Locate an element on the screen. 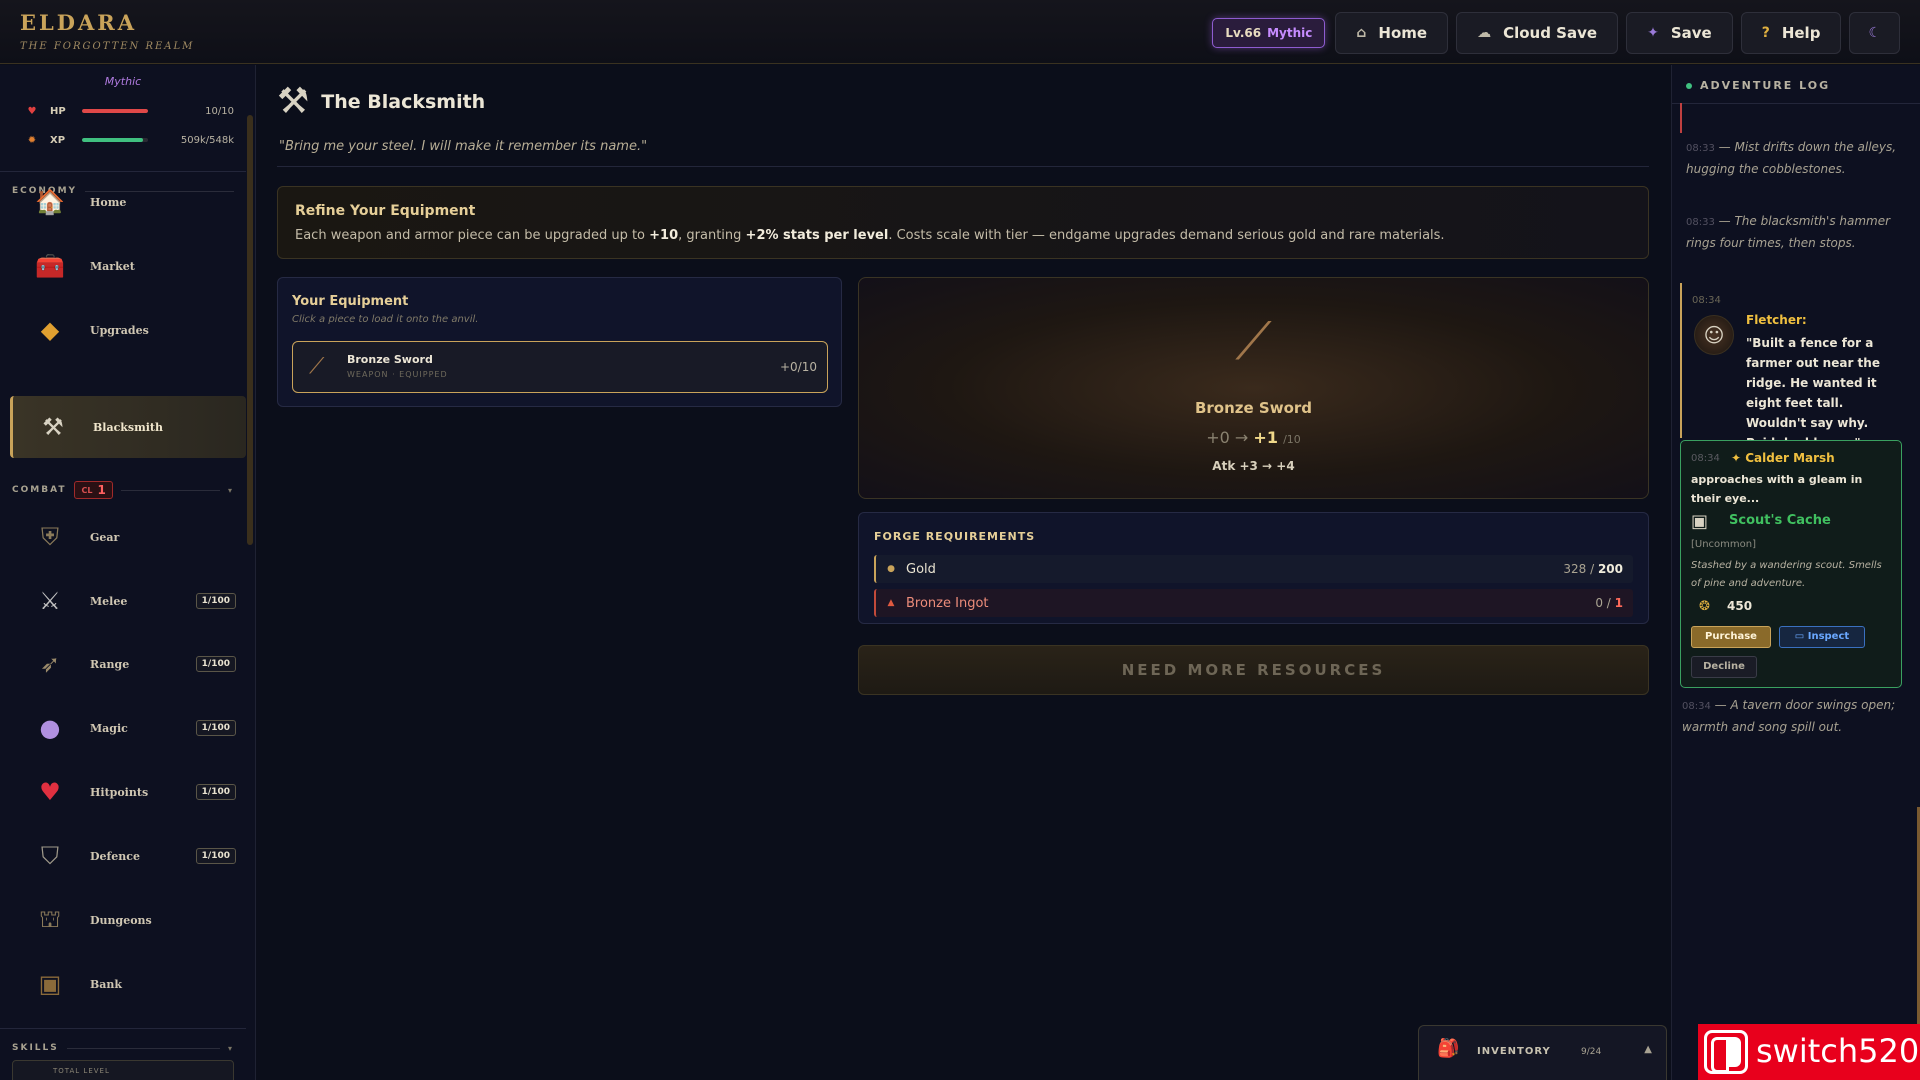 The height and width of the screenshot is (1080, 1920). anvil-item-name: Bronze Sword is located at coordinates (1253, 408).